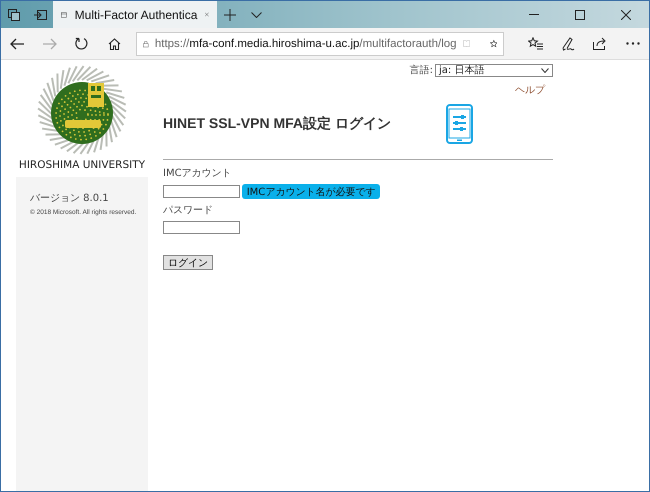  What do you see at coordinates (17, 44) in the screenshot?
I see `back-icon` at bounding box center [17, 44].